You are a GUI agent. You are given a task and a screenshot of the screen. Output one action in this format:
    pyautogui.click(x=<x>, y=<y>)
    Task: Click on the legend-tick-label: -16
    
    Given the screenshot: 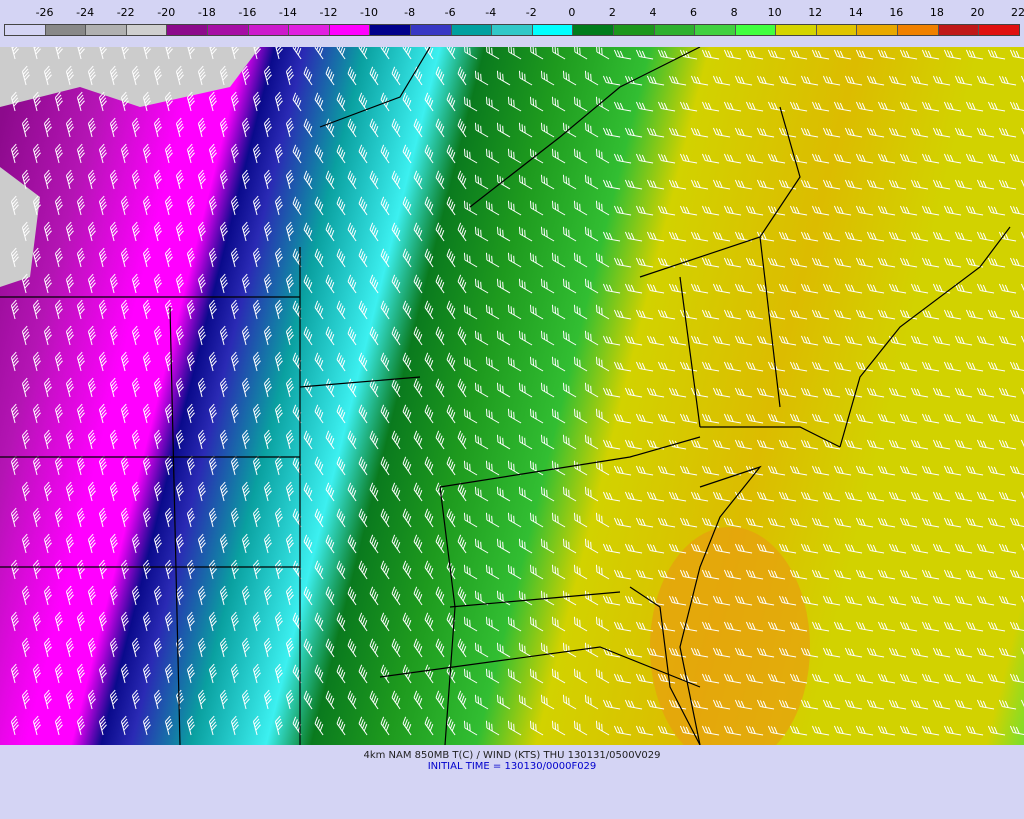 What is the action you would take?
    pyautogui.click(x=247, y=12)
    